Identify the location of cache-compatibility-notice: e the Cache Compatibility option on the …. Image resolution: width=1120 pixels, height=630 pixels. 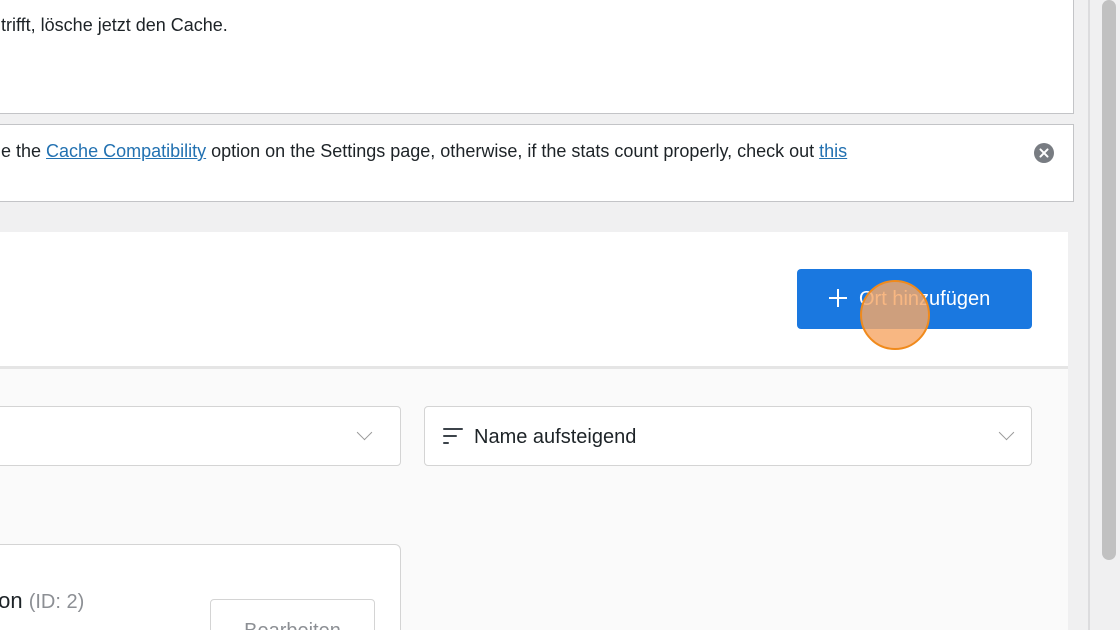
(537, 163).